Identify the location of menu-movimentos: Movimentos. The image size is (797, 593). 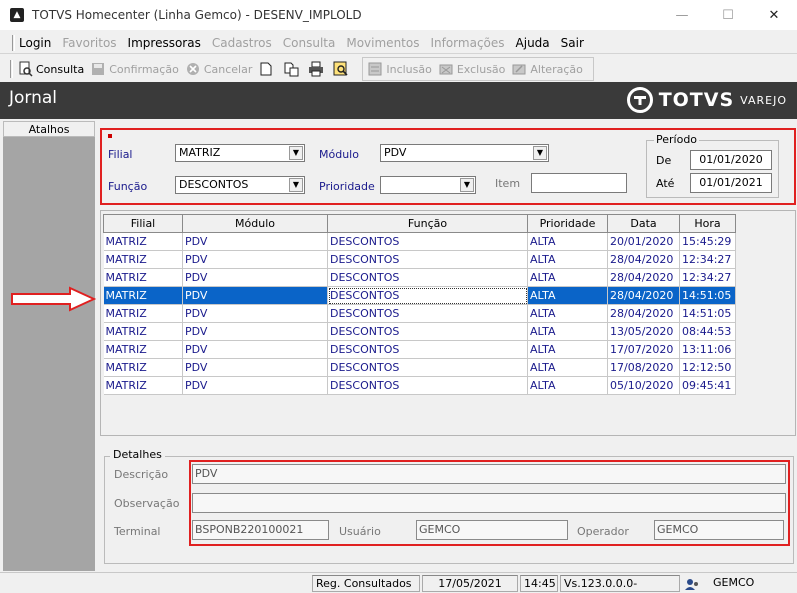
(382, 43).